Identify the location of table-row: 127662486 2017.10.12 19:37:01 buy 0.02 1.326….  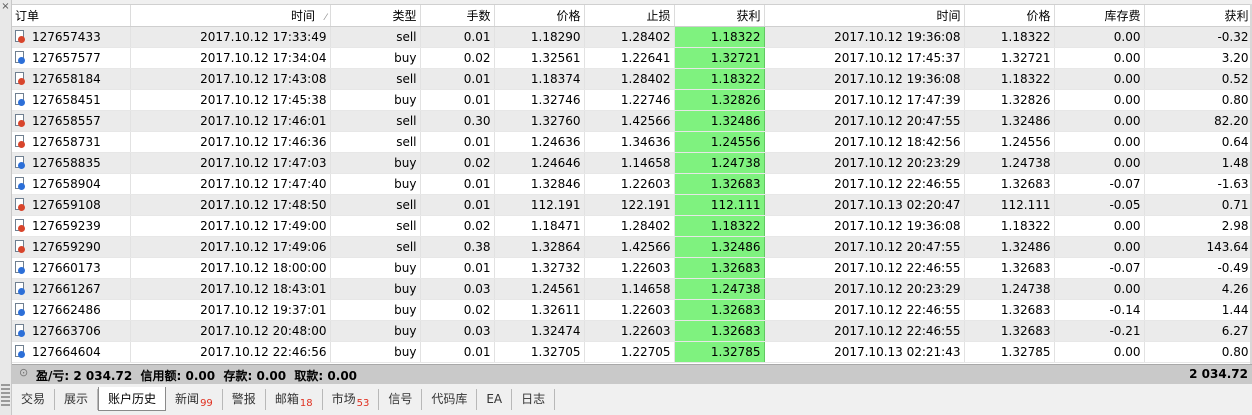
(632, 310).